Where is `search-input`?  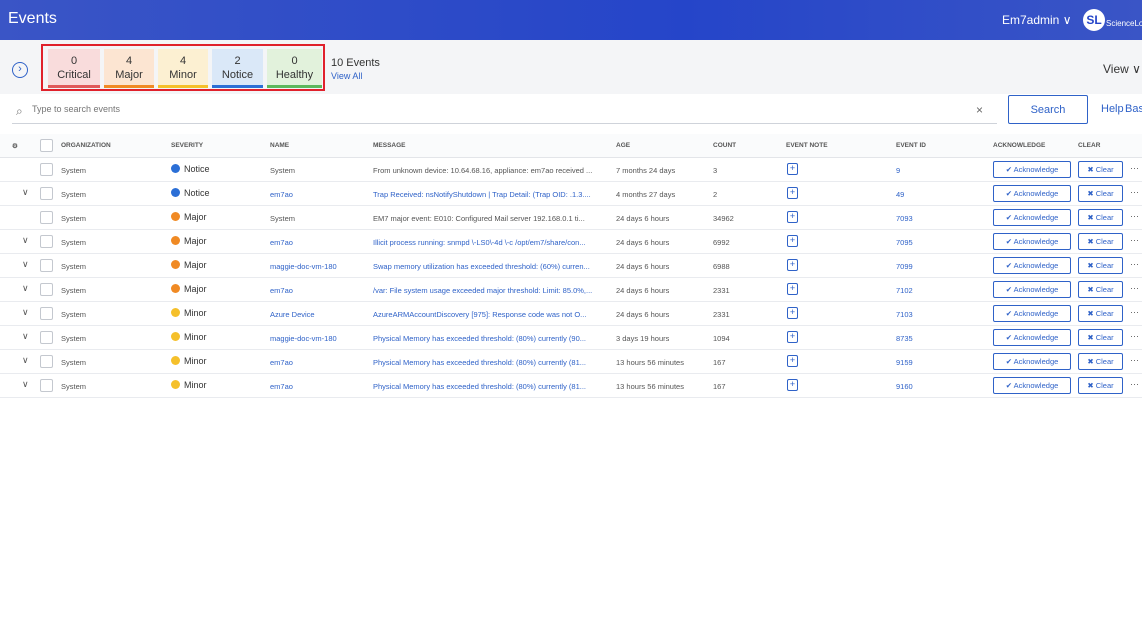
search-input is located at coordinates (382, 109).